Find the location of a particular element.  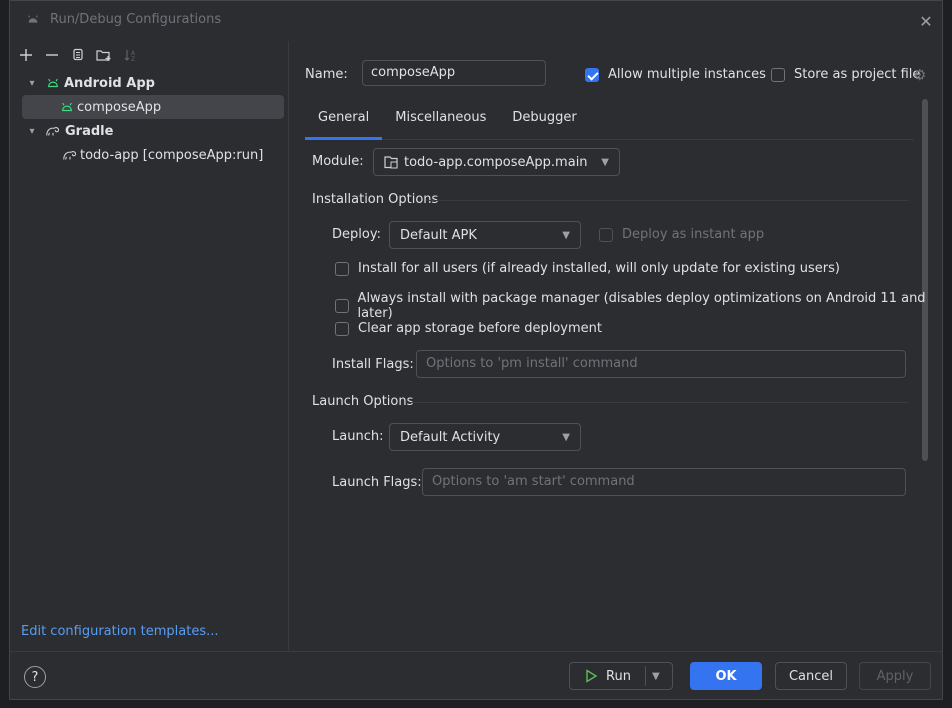

close-icon: ✕ is located at coordinates (926, 21).